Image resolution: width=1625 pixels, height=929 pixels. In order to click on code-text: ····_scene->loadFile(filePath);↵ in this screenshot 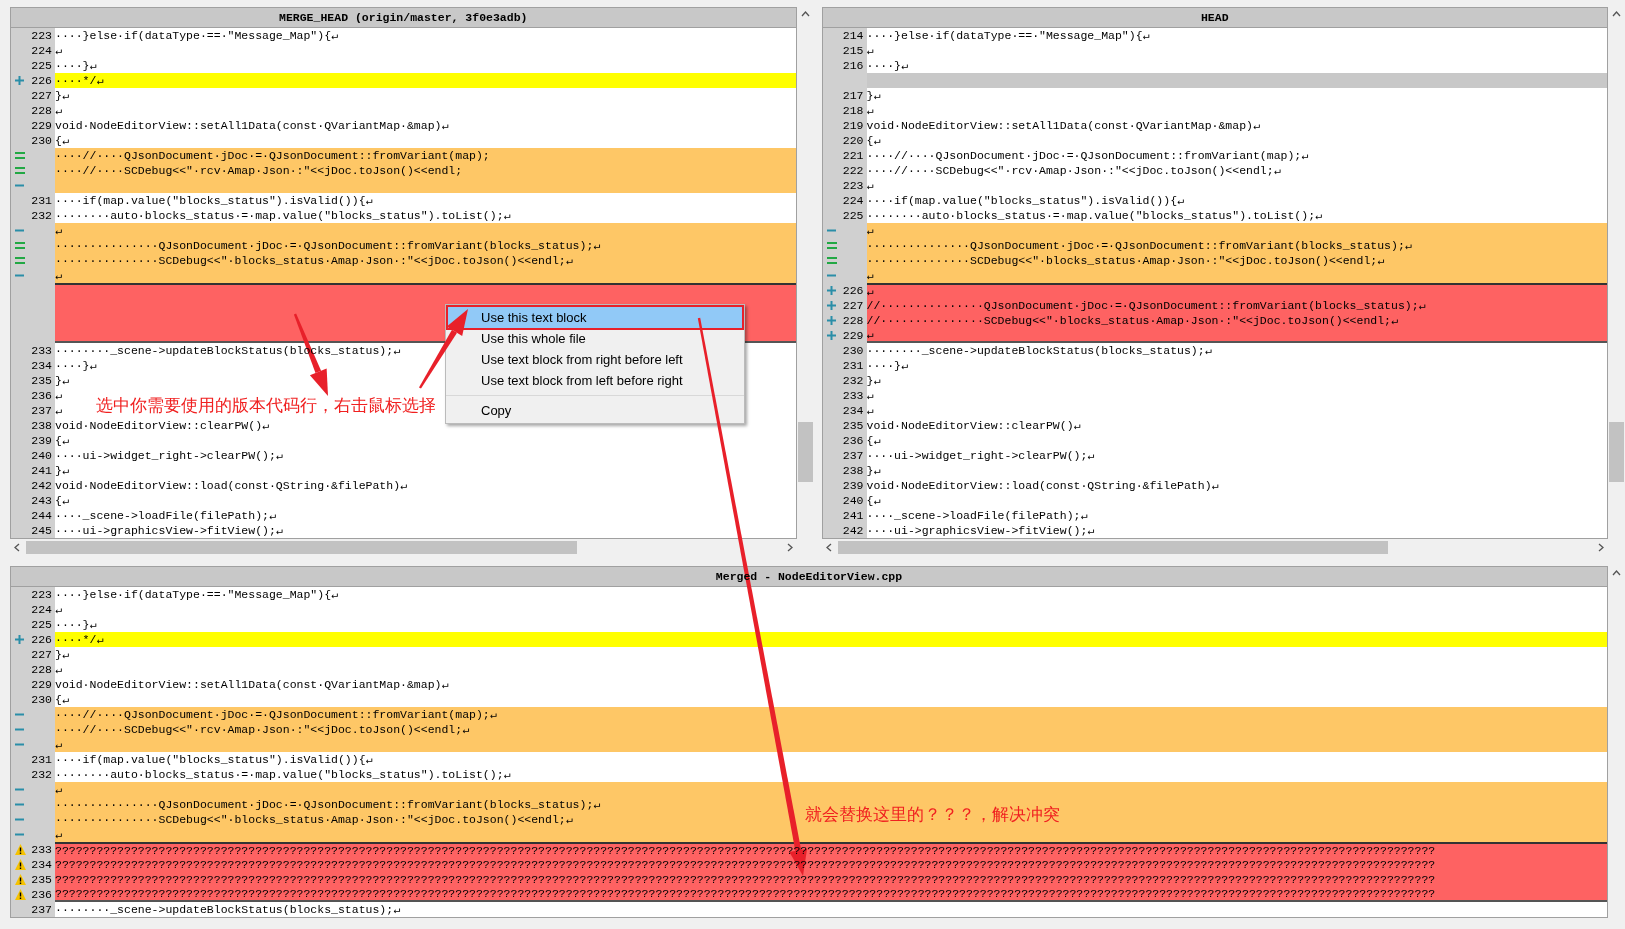, I will do `click(165, 515)`.